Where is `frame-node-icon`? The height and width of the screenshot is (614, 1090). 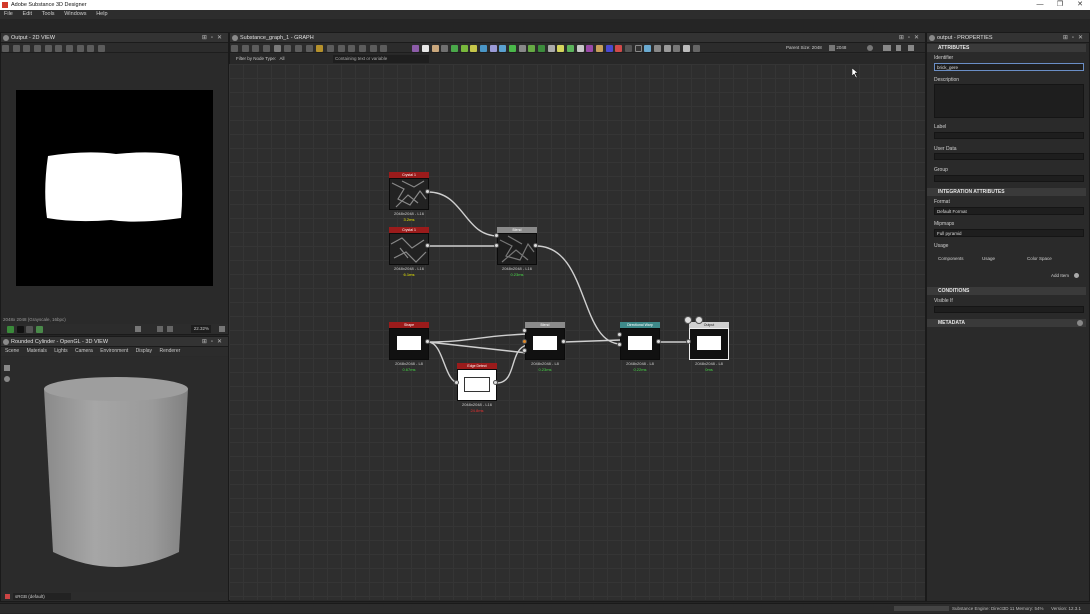
frame-node-icon is located at coordinates (658, 48).